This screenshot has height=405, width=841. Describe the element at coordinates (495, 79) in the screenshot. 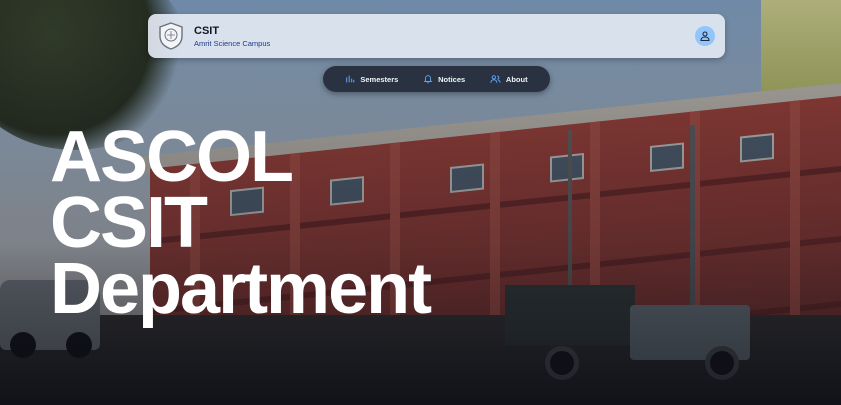

I see `users-icon` at that location.